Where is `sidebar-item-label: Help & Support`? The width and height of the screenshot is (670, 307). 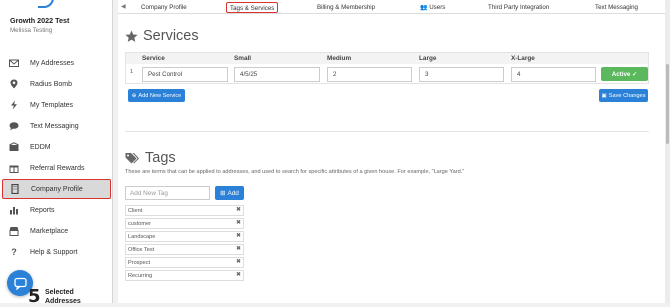
sidebar-item-label: Help & Support is located at coordinates (54, 252).